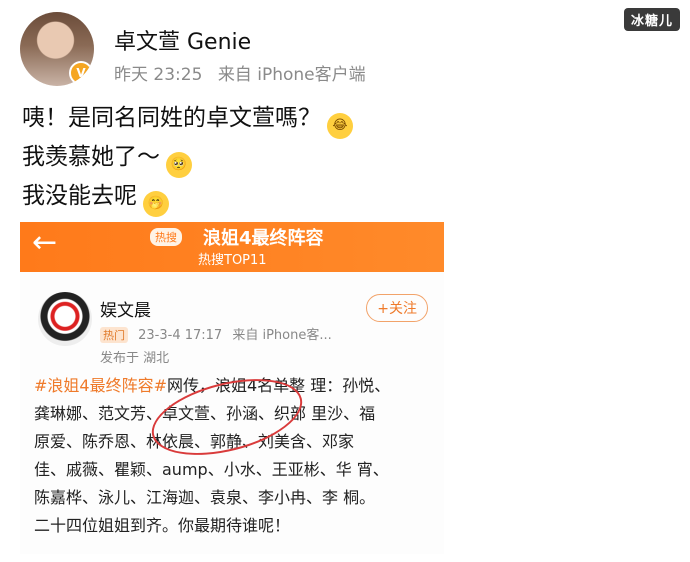 The image size is (690, 562). Describe the element at coordinates (211, 469) in the screenshot. I see `op-body-line: 佳、戚薇、瞿颖、aump、小水、王亚彬、华 宵、` at that location.